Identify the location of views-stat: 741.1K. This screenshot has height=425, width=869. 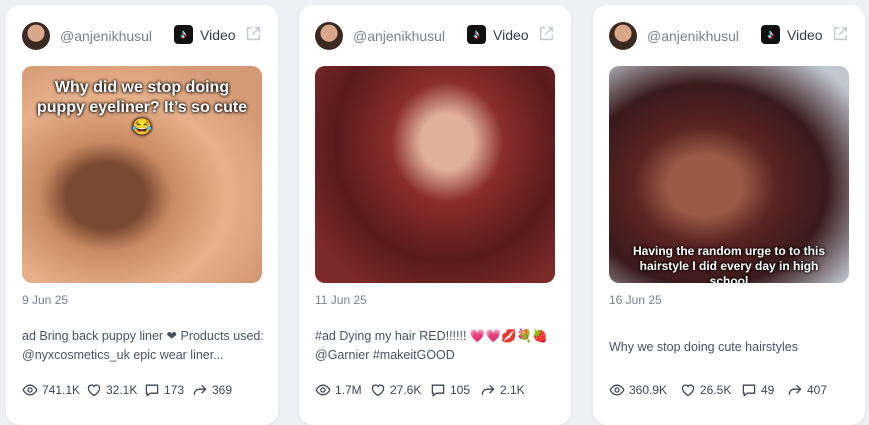
(51, 390).